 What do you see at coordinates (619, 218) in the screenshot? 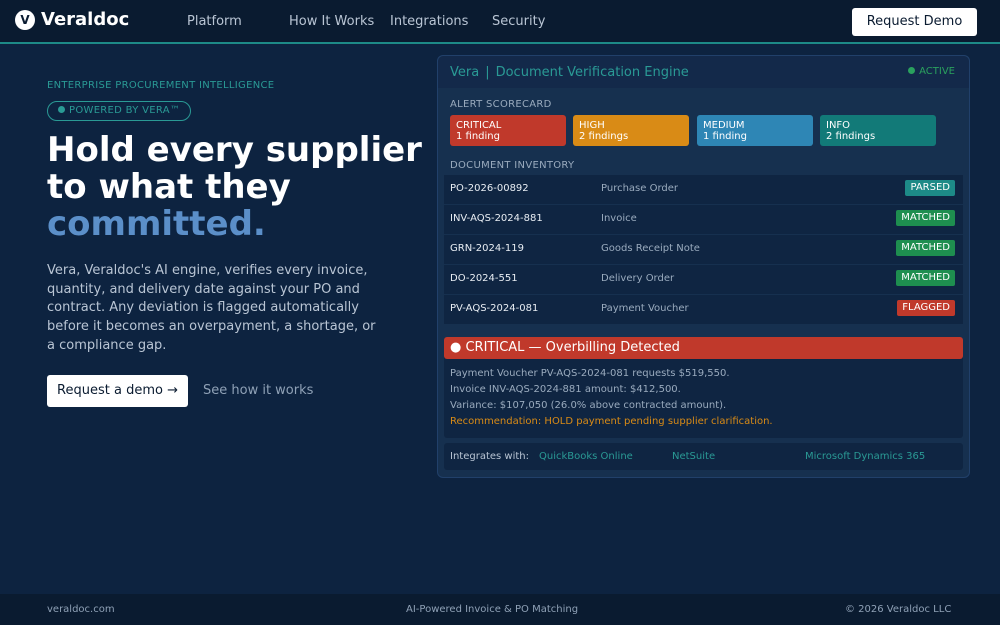
I see `document-type: Invoice` at bounding box center [619, 218].